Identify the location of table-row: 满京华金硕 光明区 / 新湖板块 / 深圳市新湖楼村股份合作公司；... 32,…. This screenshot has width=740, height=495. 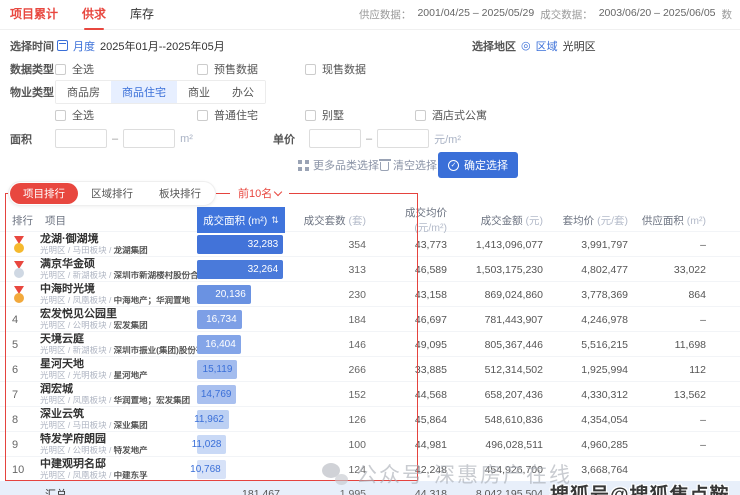
(370, 268).